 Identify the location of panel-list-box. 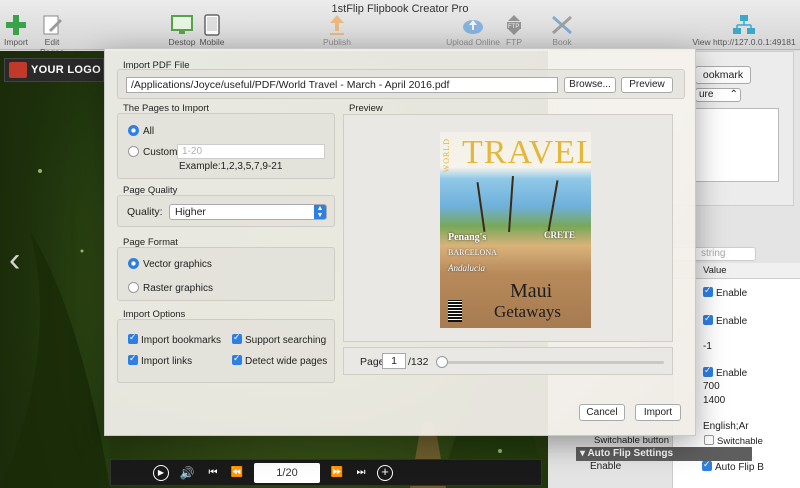
(737, 145).